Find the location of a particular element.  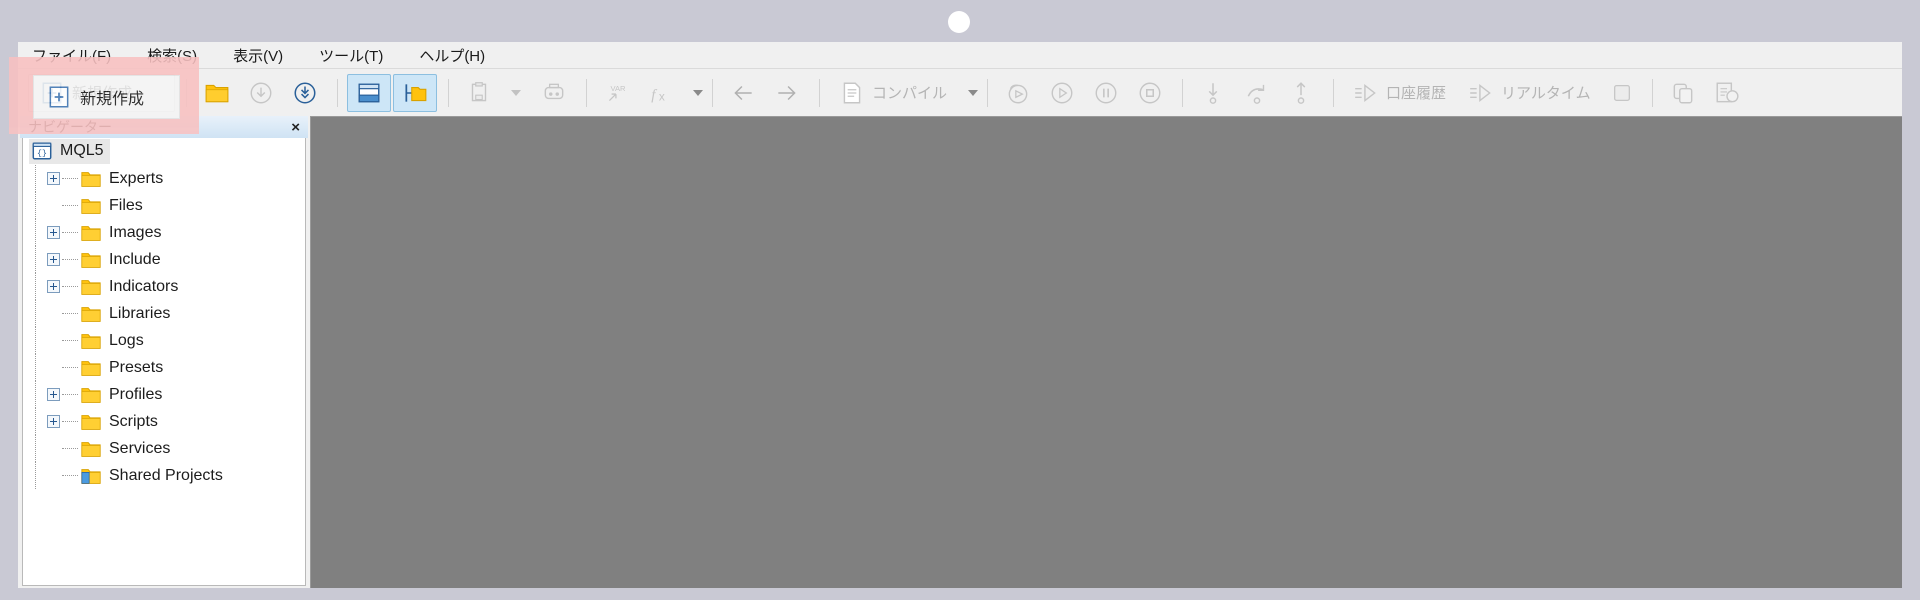

debug-stop-icon is located at coordinates (1150, 92).